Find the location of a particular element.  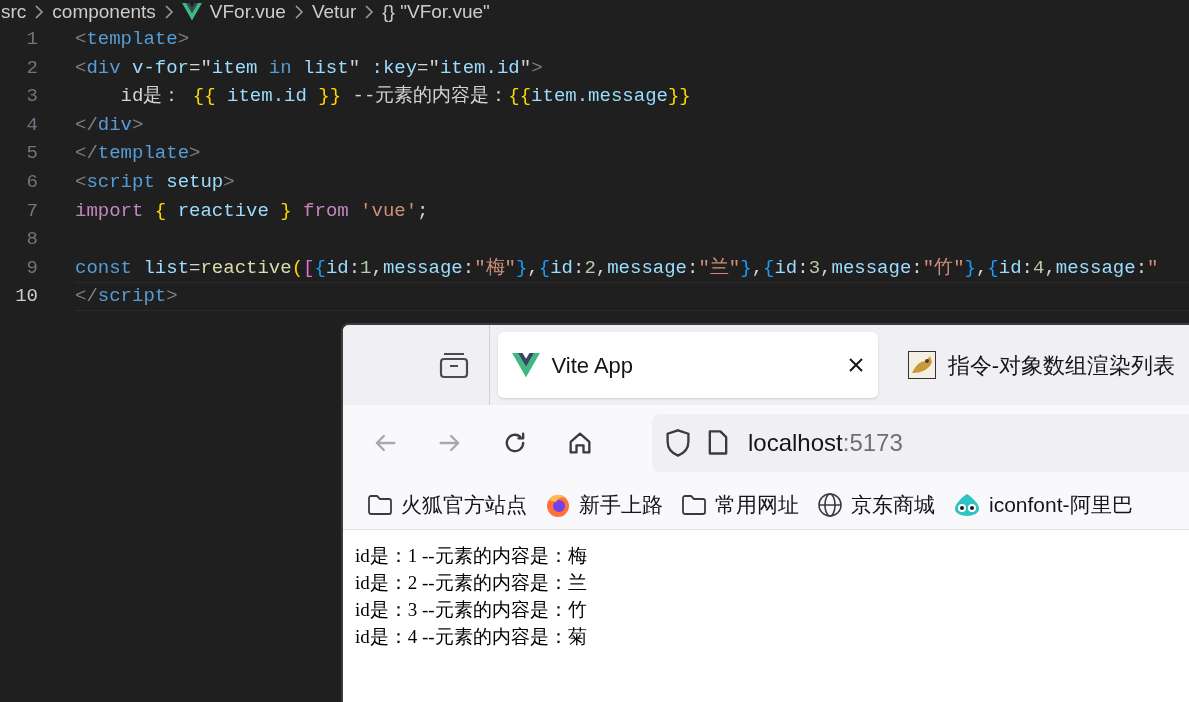

line-number: 5 is located at coordinates (31, 154).